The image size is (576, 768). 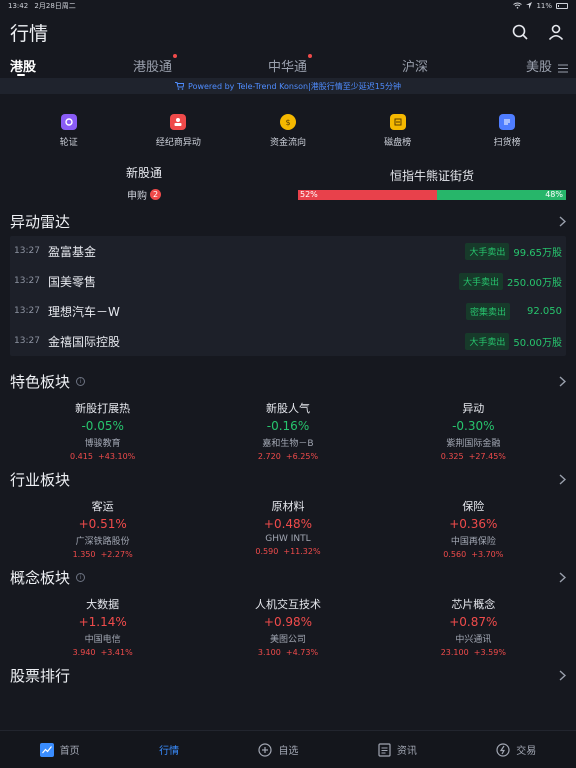 I want to click on cart-icon, so click(x=180, y=86).